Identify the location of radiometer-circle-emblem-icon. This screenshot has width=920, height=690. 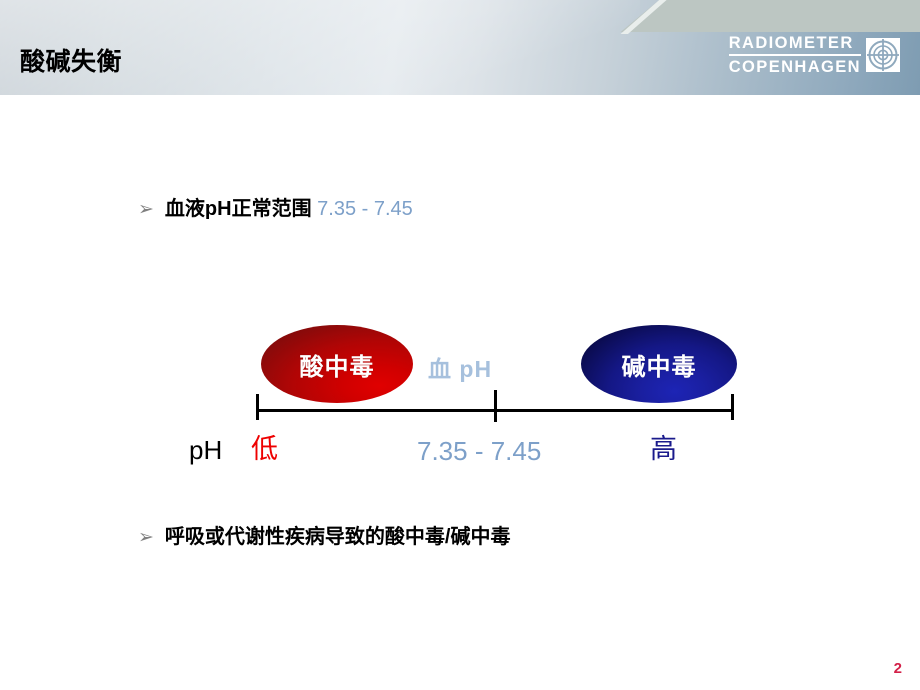
(883, 55).